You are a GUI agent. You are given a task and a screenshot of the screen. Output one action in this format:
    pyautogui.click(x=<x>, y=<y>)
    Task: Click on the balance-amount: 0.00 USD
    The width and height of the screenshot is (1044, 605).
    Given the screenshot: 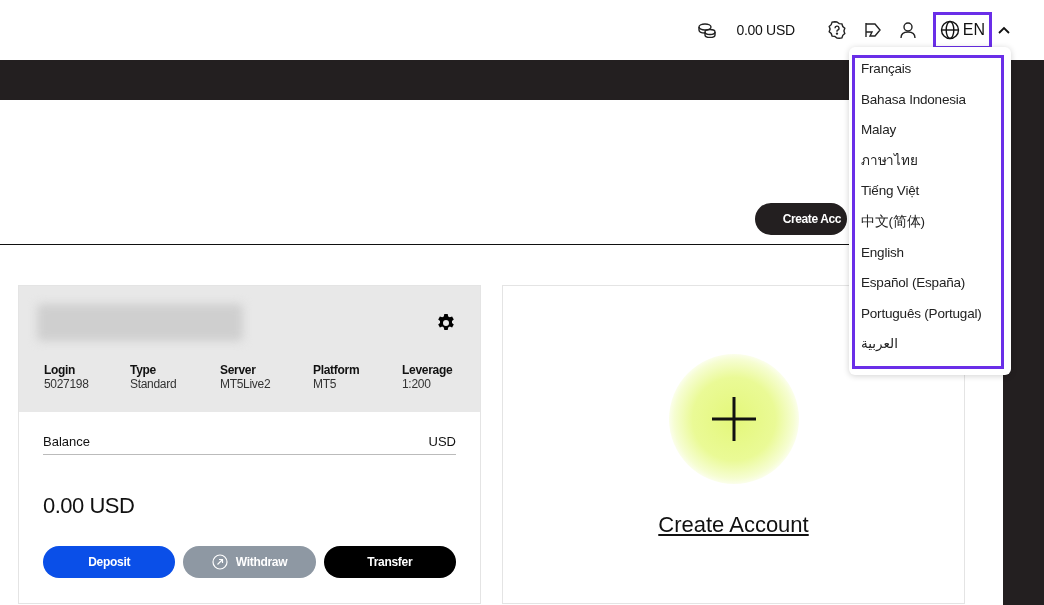 What is the action you would take?
    pyautogui.click(x=89, y=506)
    